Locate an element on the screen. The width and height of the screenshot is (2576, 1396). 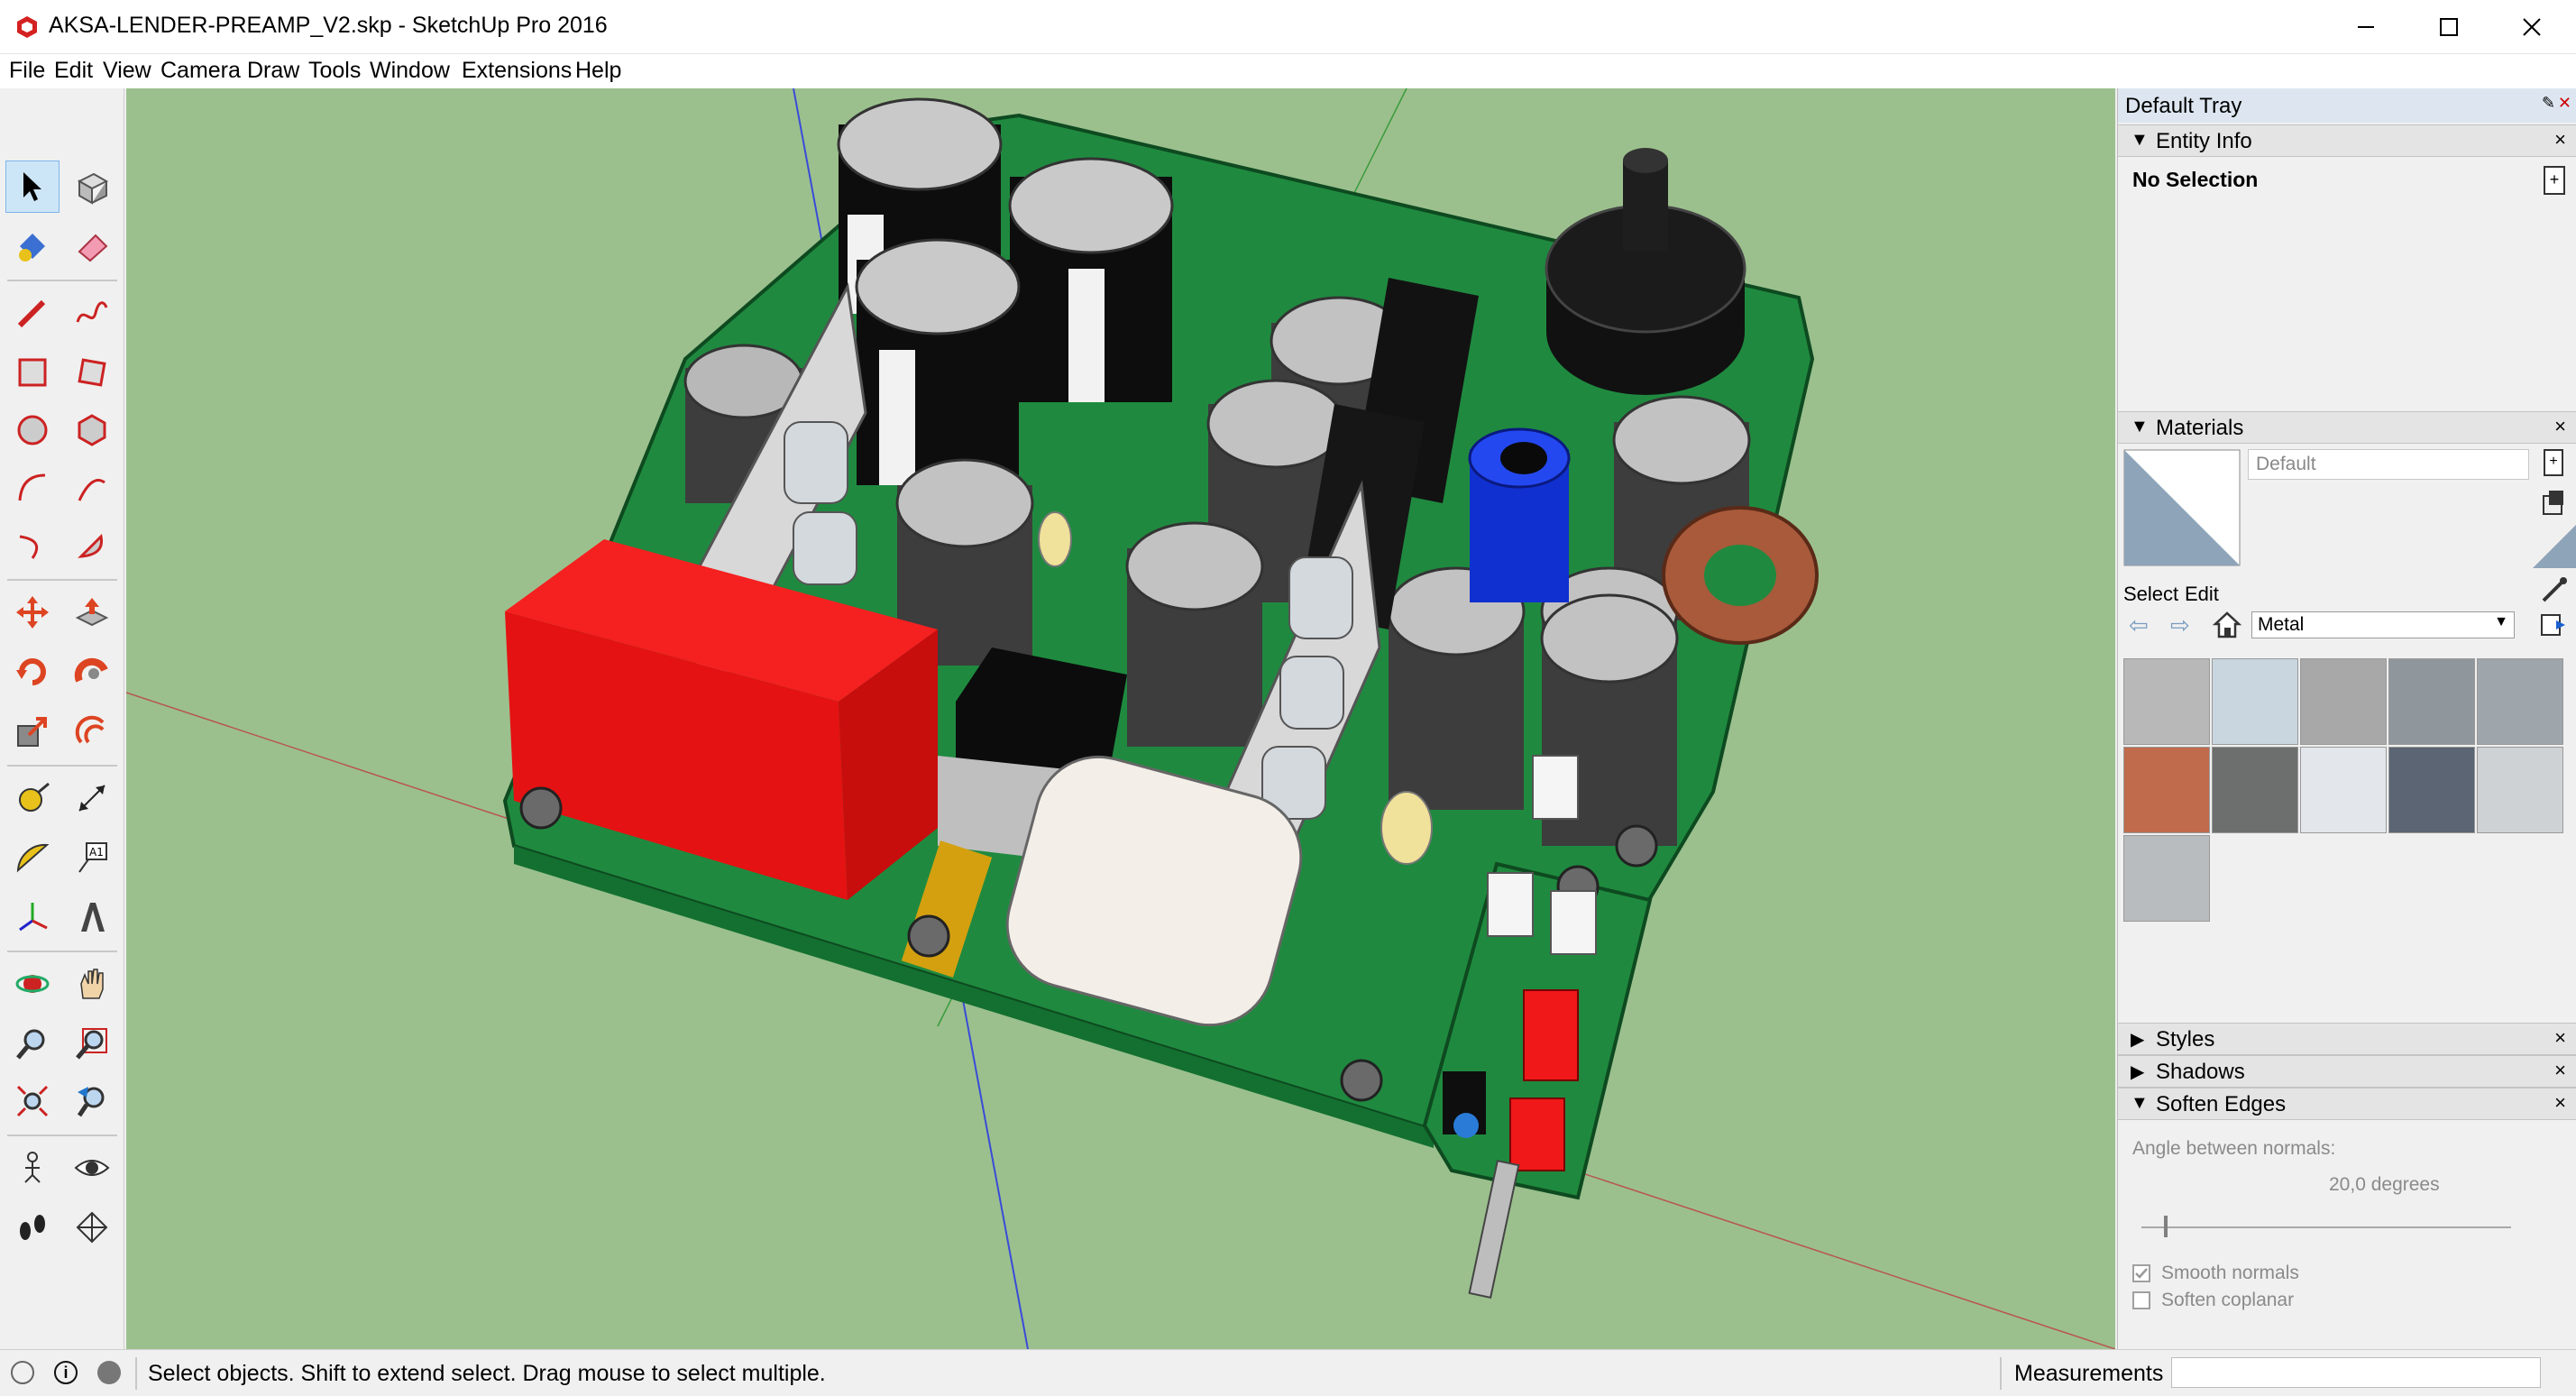
chevron-down-icon: ▼ is located at coordinates (2501, 621).